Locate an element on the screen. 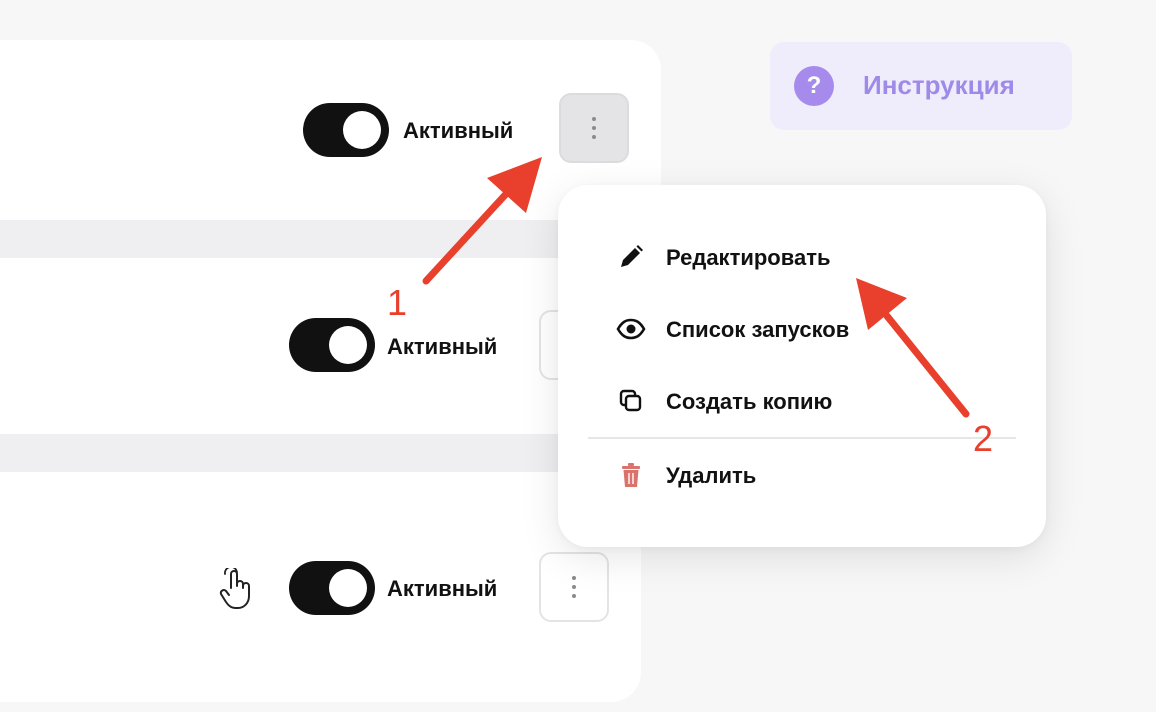  instruction-button: ? Инструкция is located at coordinates (921, 86).